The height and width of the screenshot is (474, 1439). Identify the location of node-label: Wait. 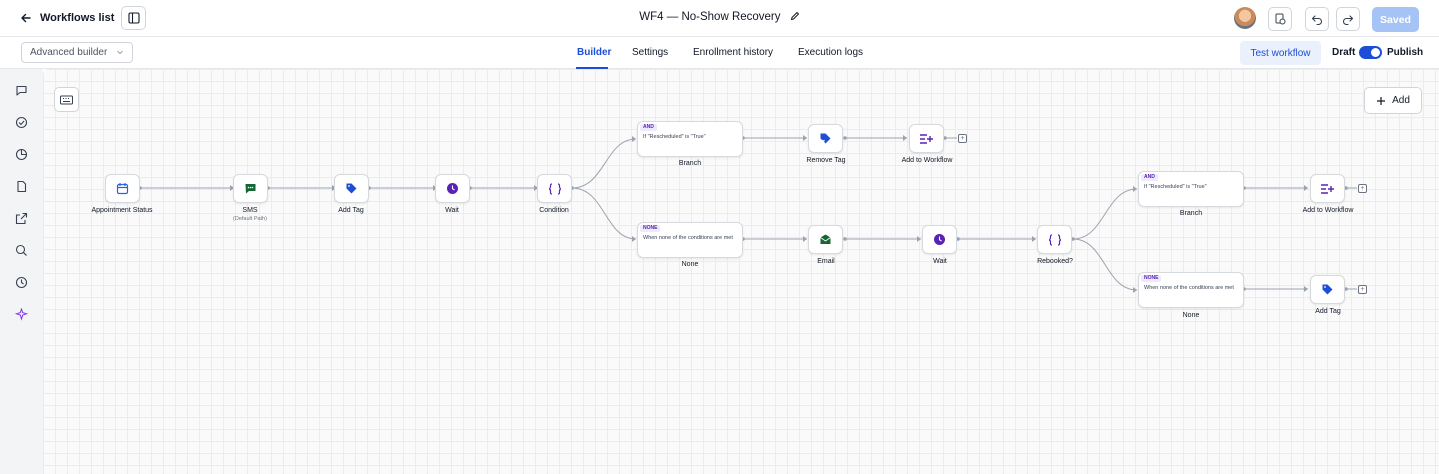
(940, 261).